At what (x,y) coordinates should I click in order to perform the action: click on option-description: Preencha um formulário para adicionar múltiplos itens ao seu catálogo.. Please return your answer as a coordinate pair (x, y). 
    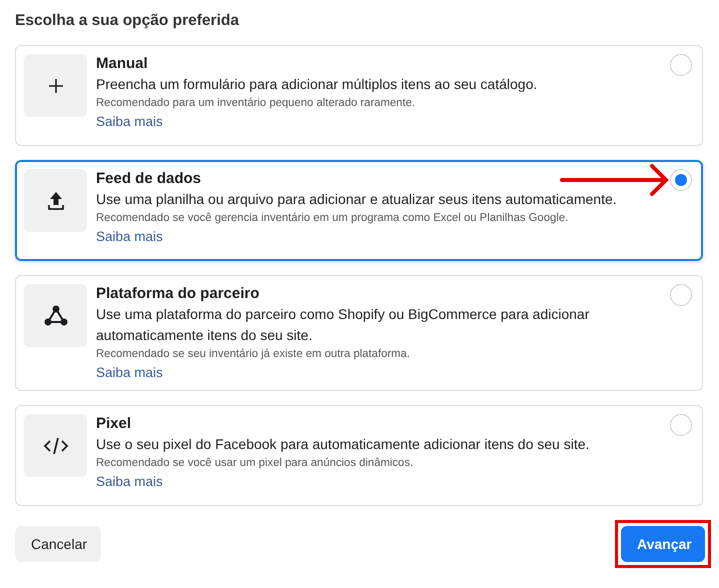
    Looking at the image, I should click on (317, 84).